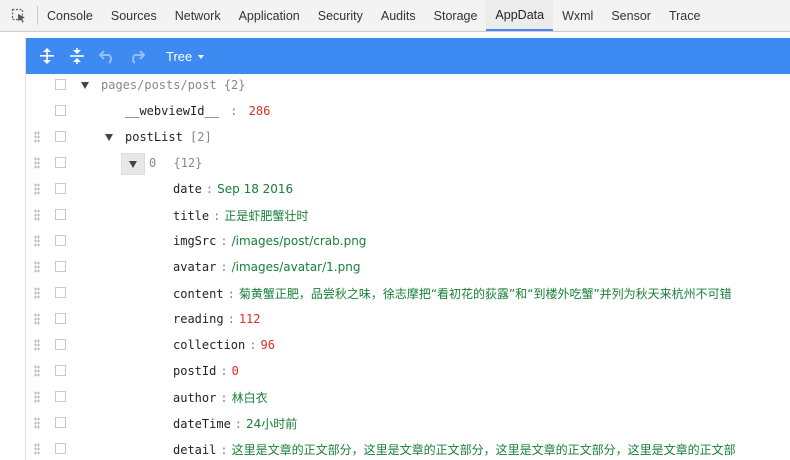  I want to click on tree-row-field: avatar: /images/avatar/1.png, so click(395, 267).